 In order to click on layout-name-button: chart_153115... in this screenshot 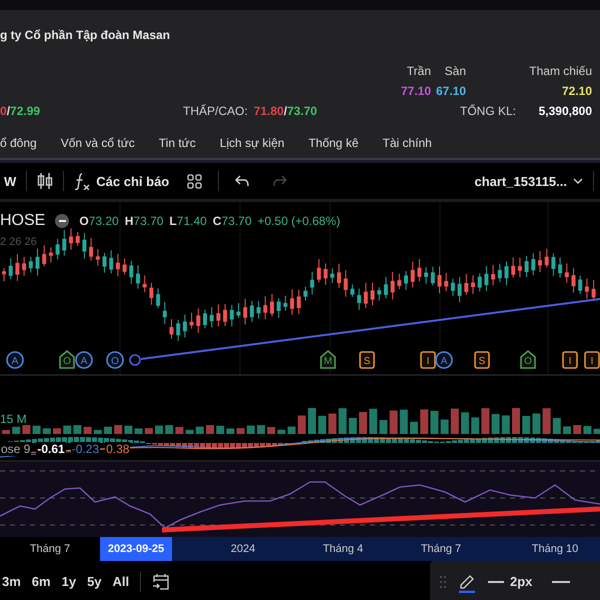, I will do `click(528, 181)`.